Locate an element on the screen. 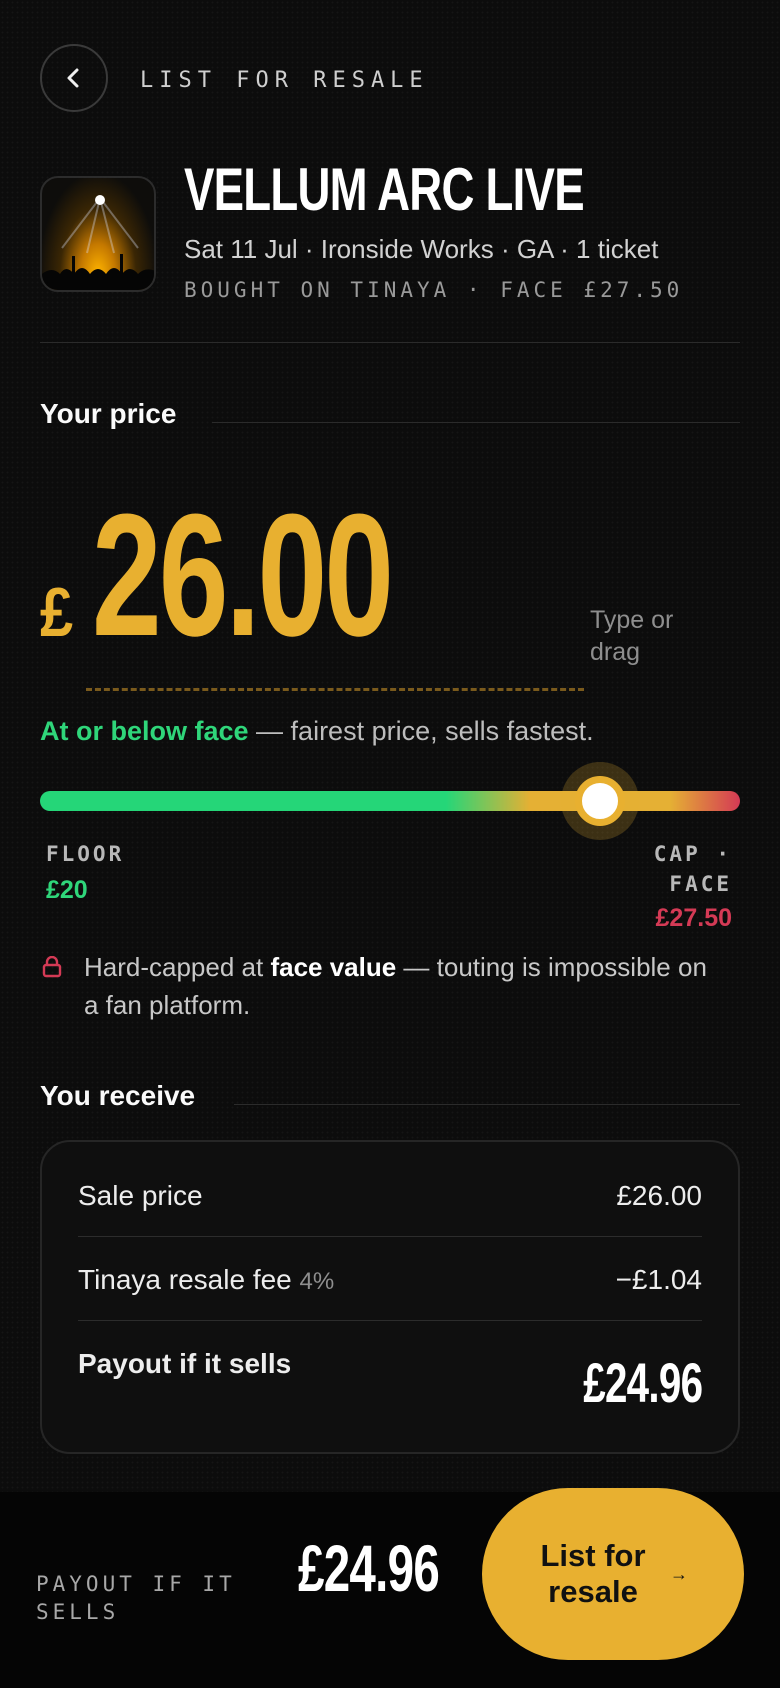 The image size is (780, 1688). price-input-underline is located at coordinates (335, 689).